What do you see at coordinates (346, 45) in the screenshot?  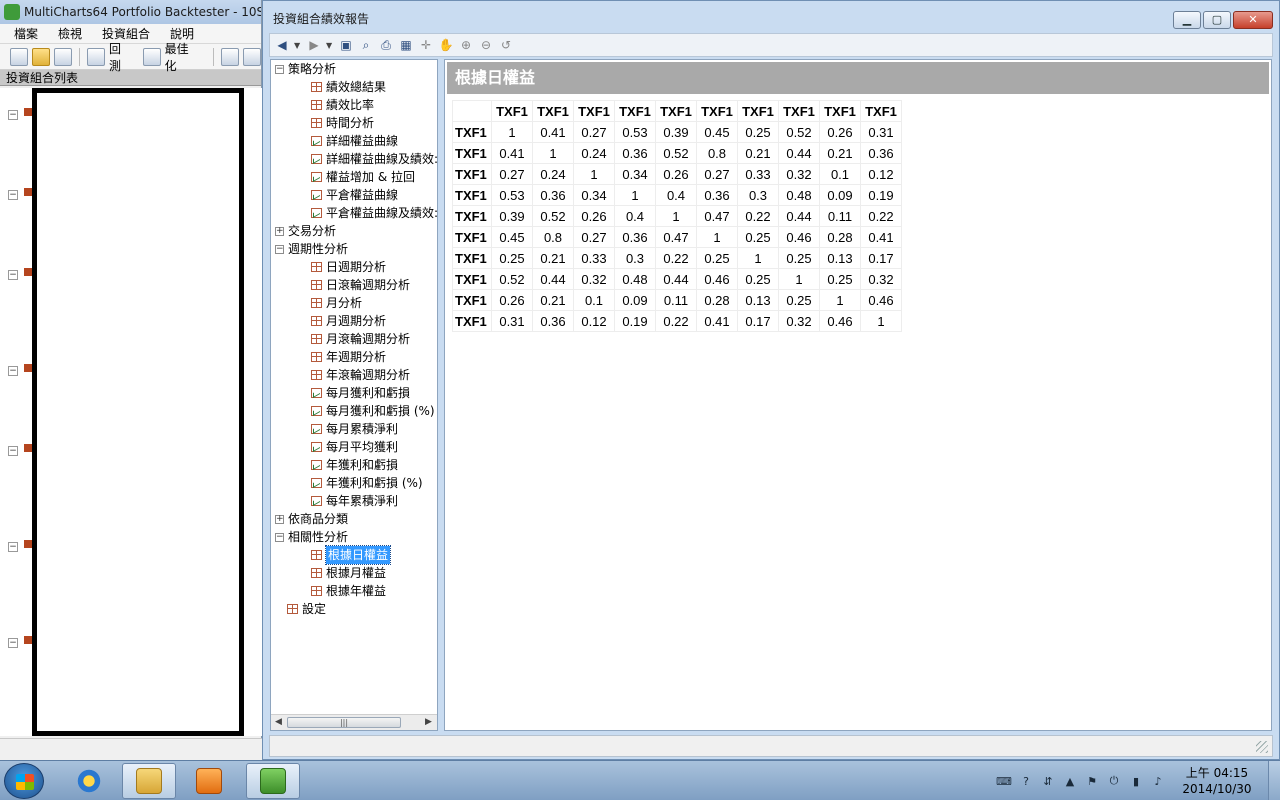 I see `save-icon: ▣` at bounding box center [346, 45].